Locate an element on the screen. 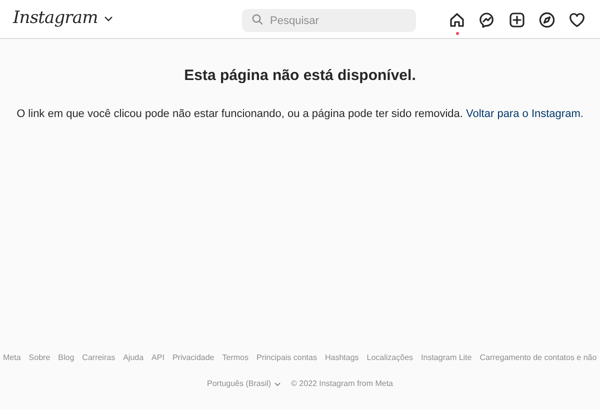  heart-icon is located at coordinates (577, 19).